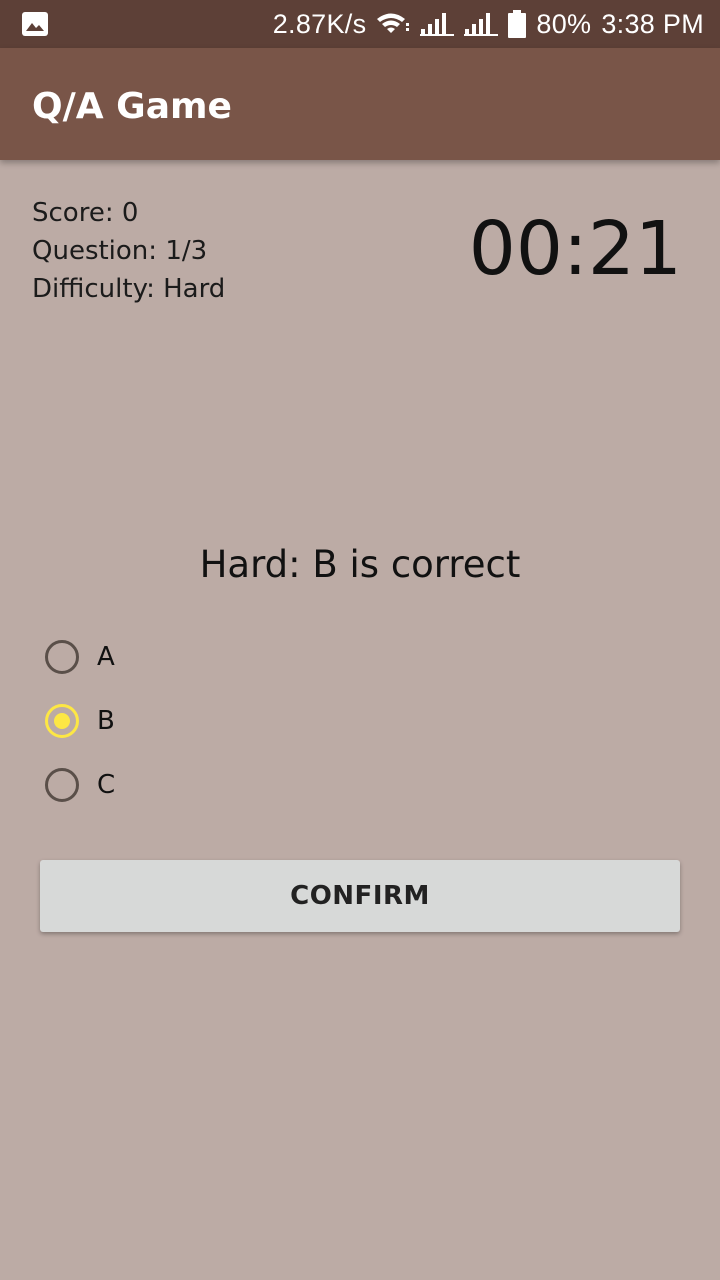 Image resolution: width=720 pixels, height=1280 pixels. I want to click on answer-radio-group: A B C, so click(77, 721).